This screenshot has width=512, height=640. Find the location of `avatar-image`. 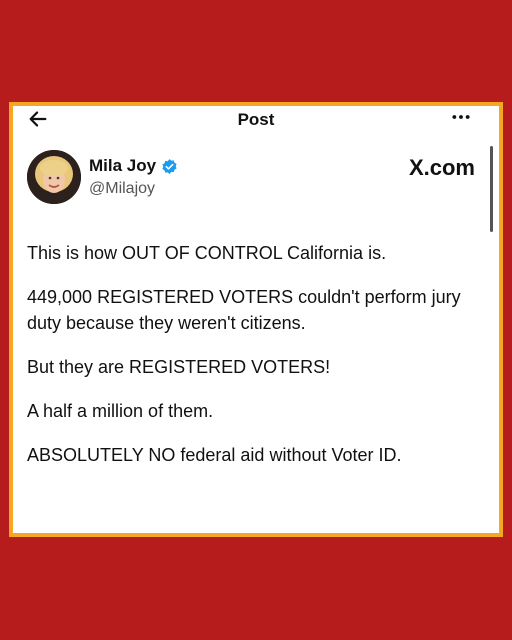

avatar-image is located at coordinates (54, 177).